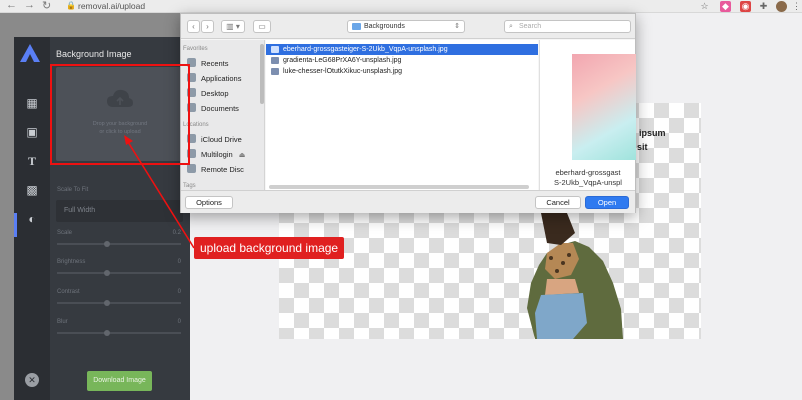  Describe the element at coordinates (604, 107) in the screenshot. I see `preview-thumbnail` at that location.